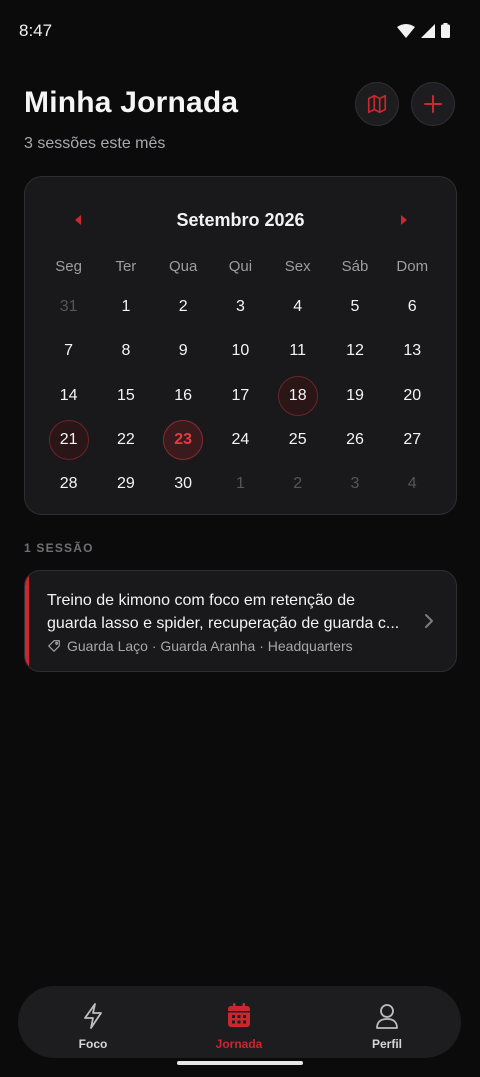  Describe the element at coordinates (412, 396) in the screenshot. I see `calendar-day: 20` at that location.